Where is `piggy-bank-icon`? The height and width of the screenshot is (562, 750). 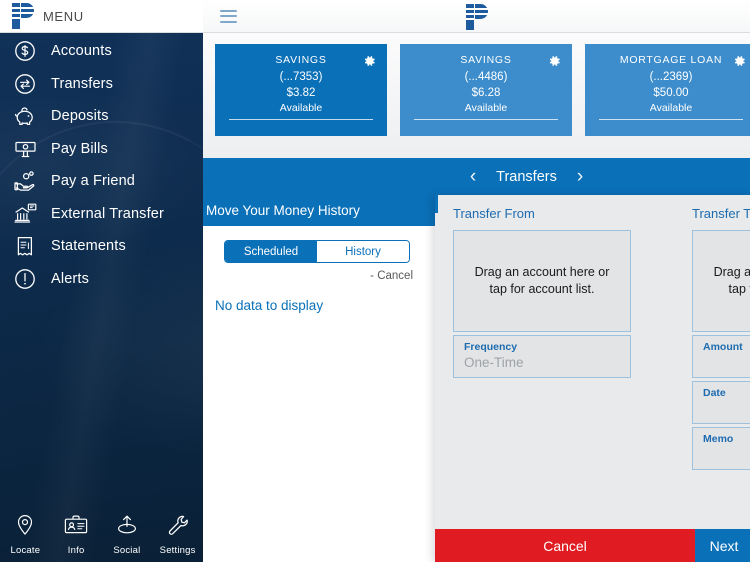 piggy-bank-icon is located at coordinates (25, 116).